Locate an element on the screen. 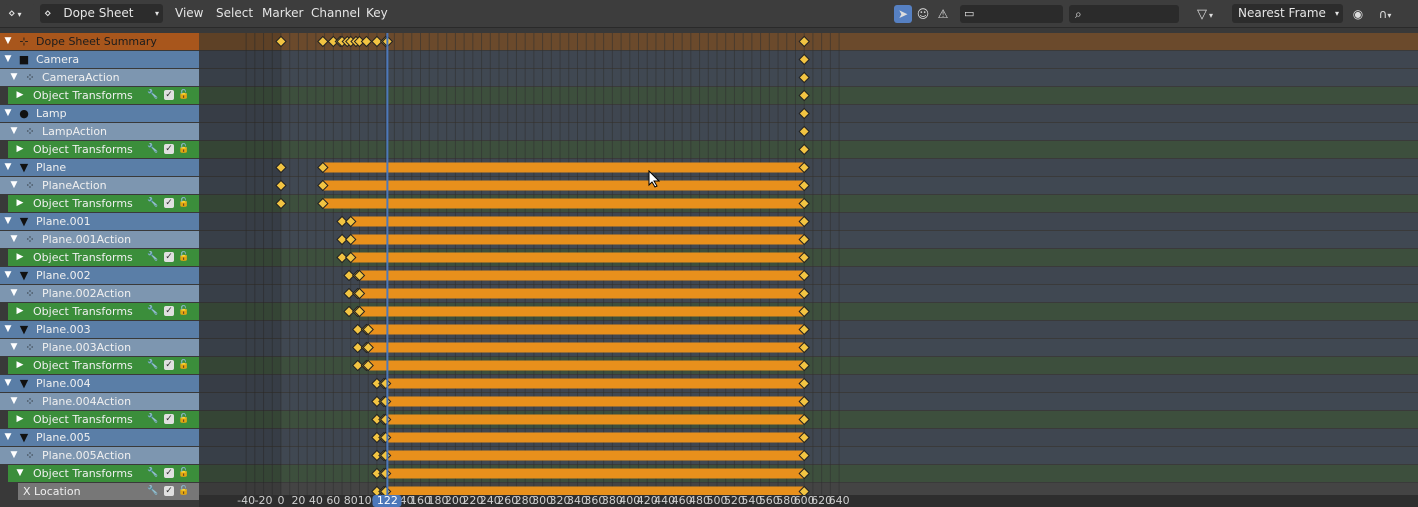  only-errors-toggle: ⚠ is located at coordinates (943, 14).